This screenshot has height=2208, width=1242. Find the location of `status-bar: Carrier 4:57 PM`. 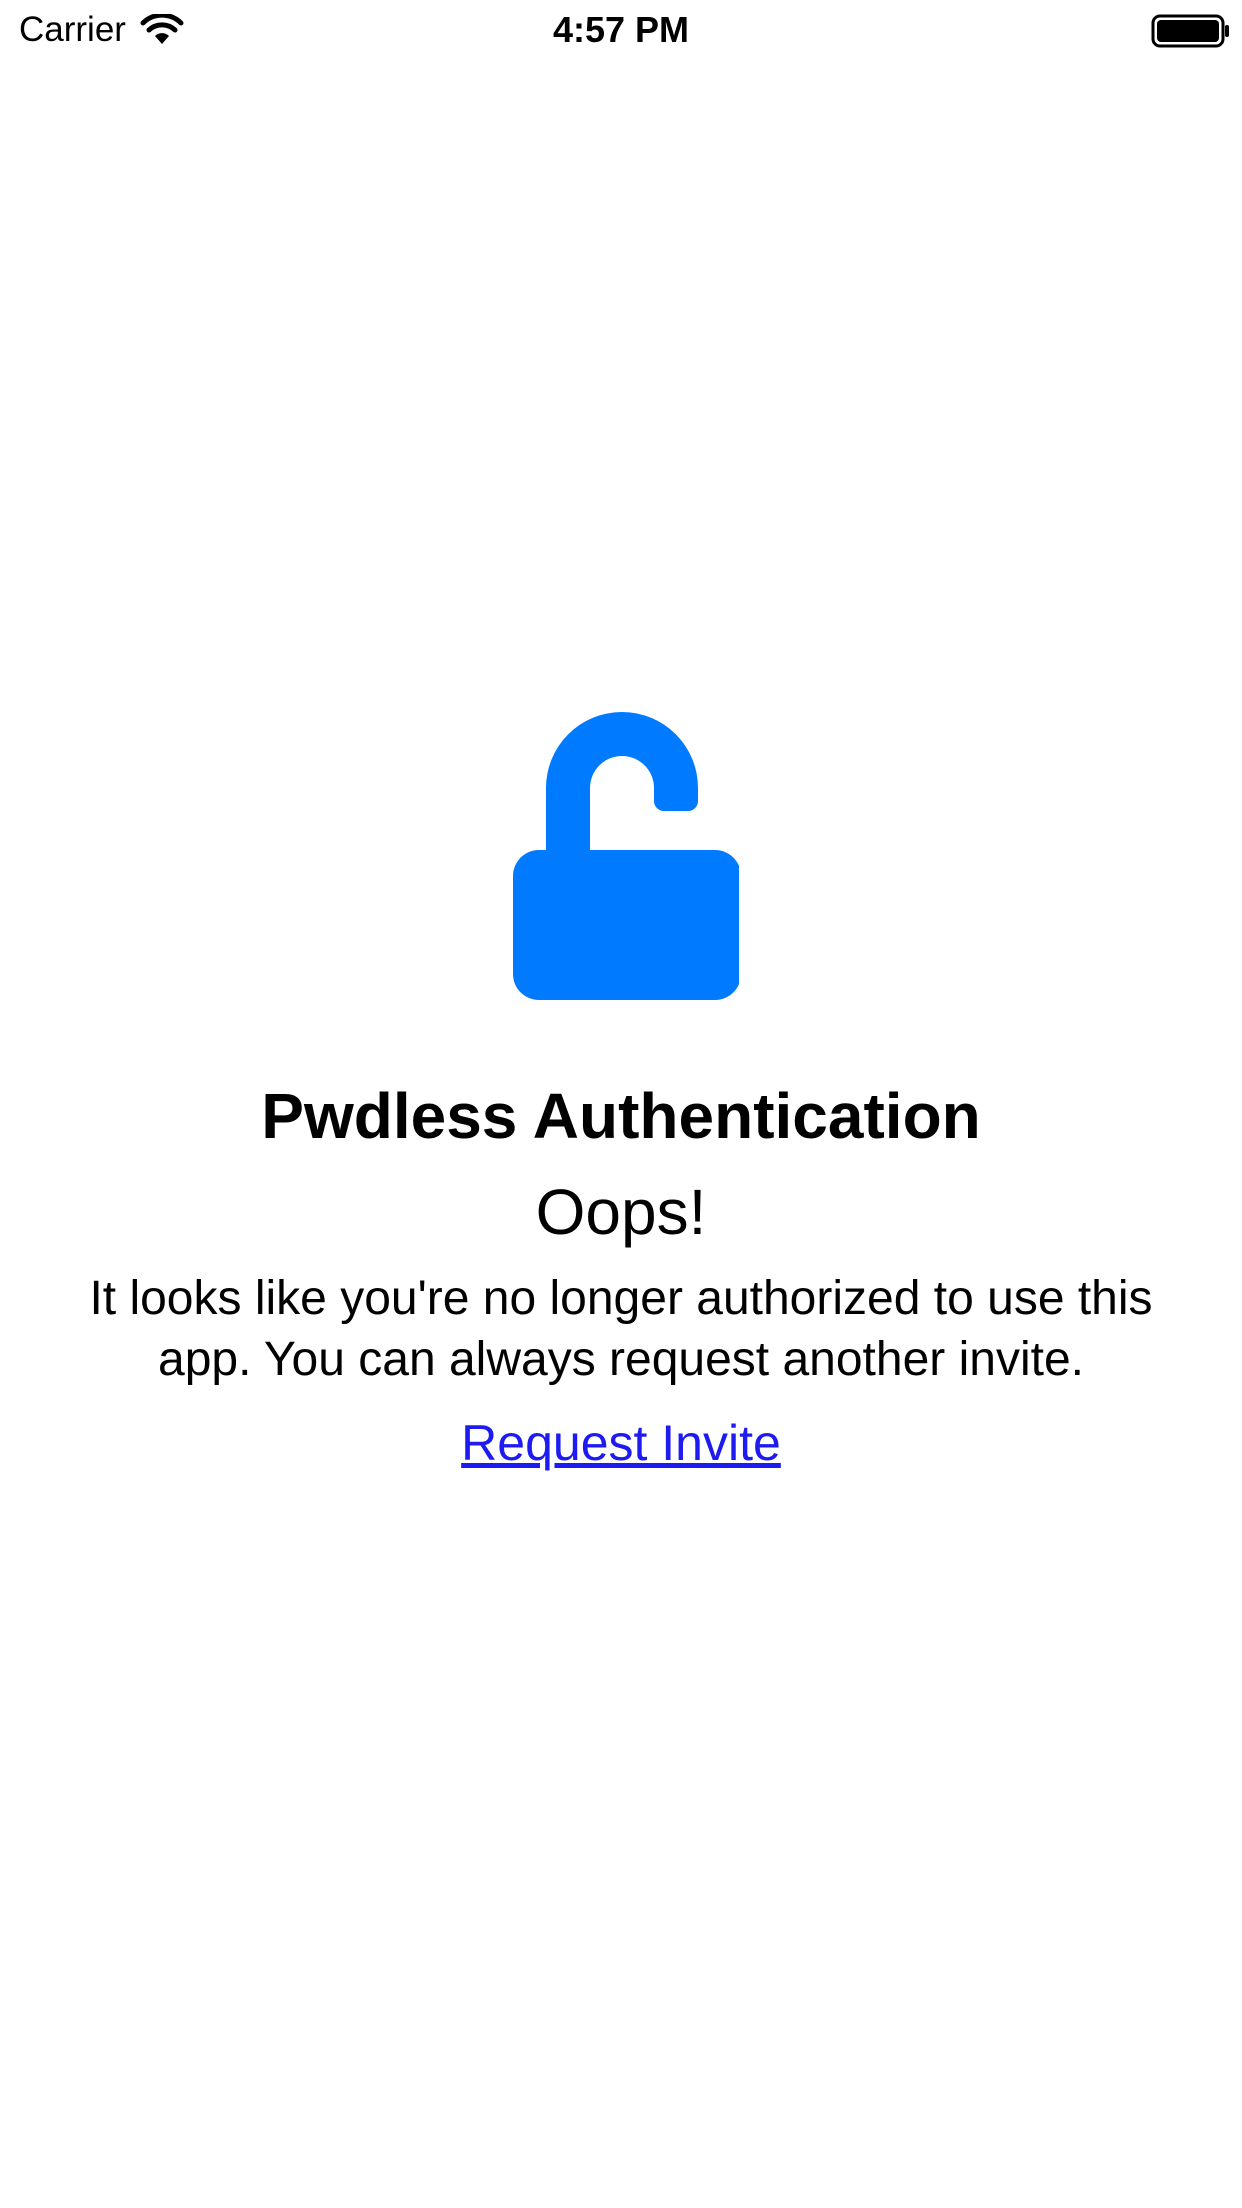

status-bar: Carrier 4:57 PM is located at coordinates (621, 30).